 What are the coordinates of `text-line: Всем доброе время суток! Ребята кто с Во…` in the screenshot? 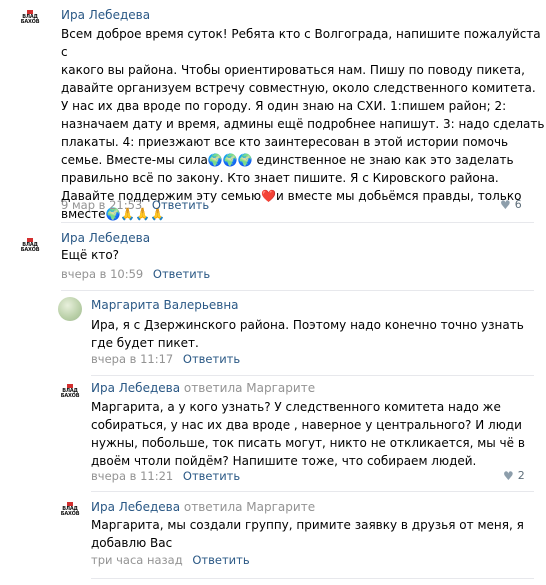 It's located at (301, 43).